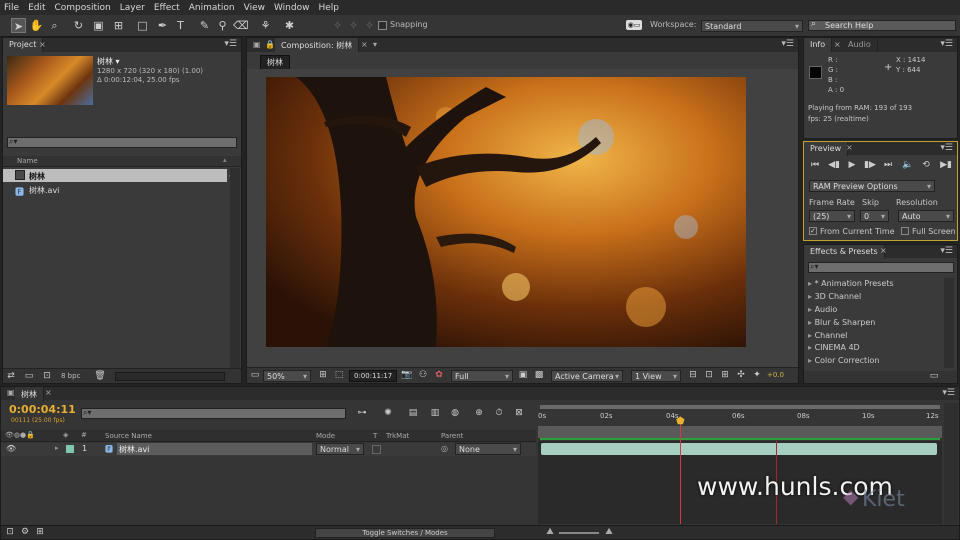 This screenshot has width=960, height=540. I want to click on pen-tool-icon: ✒, so click(162, 25).